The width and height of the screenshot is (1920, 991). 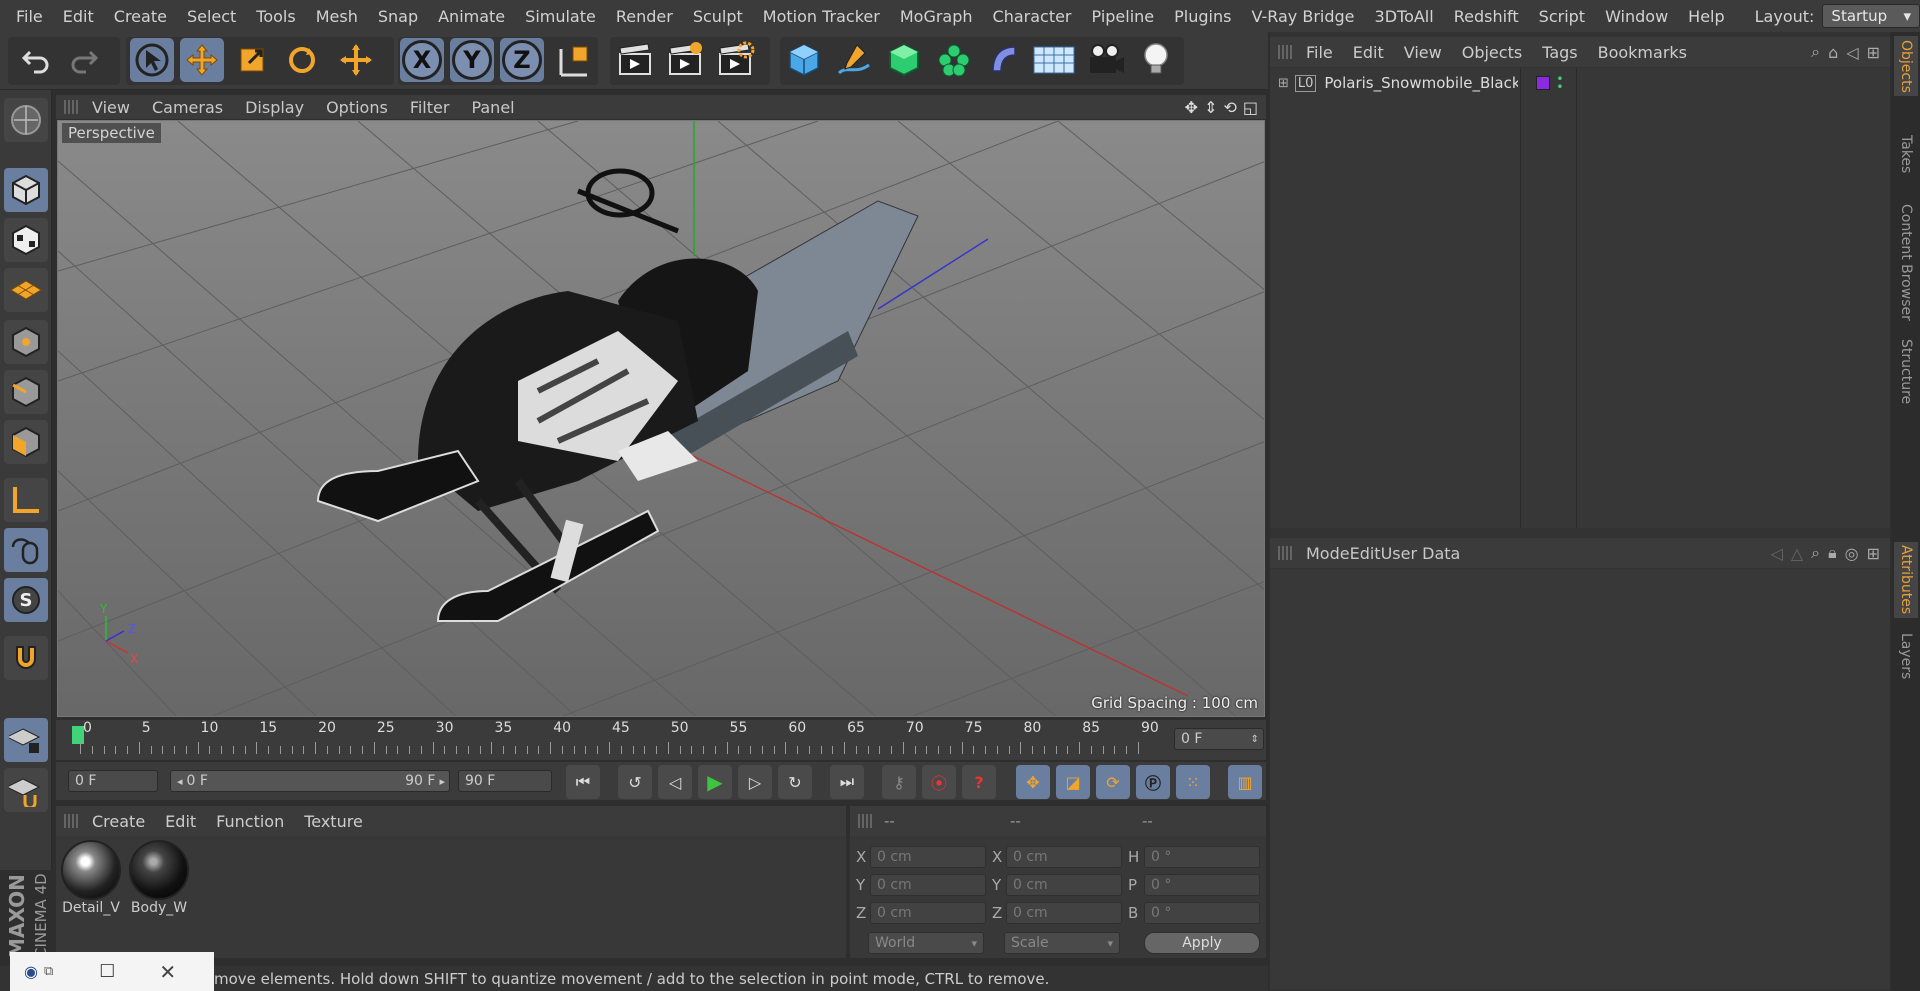 What do you see at coordinates (107, 971) in the screenshot?
I see `maximize-icon: ☐` at bounding box center [107, 971].